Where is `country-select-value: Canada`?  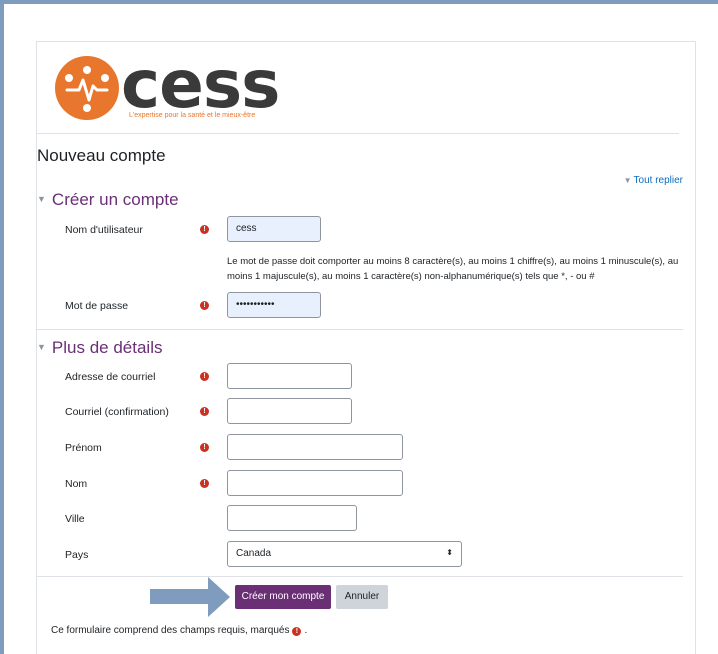
country-select-value: Canada is located at coordinates (254, 553).